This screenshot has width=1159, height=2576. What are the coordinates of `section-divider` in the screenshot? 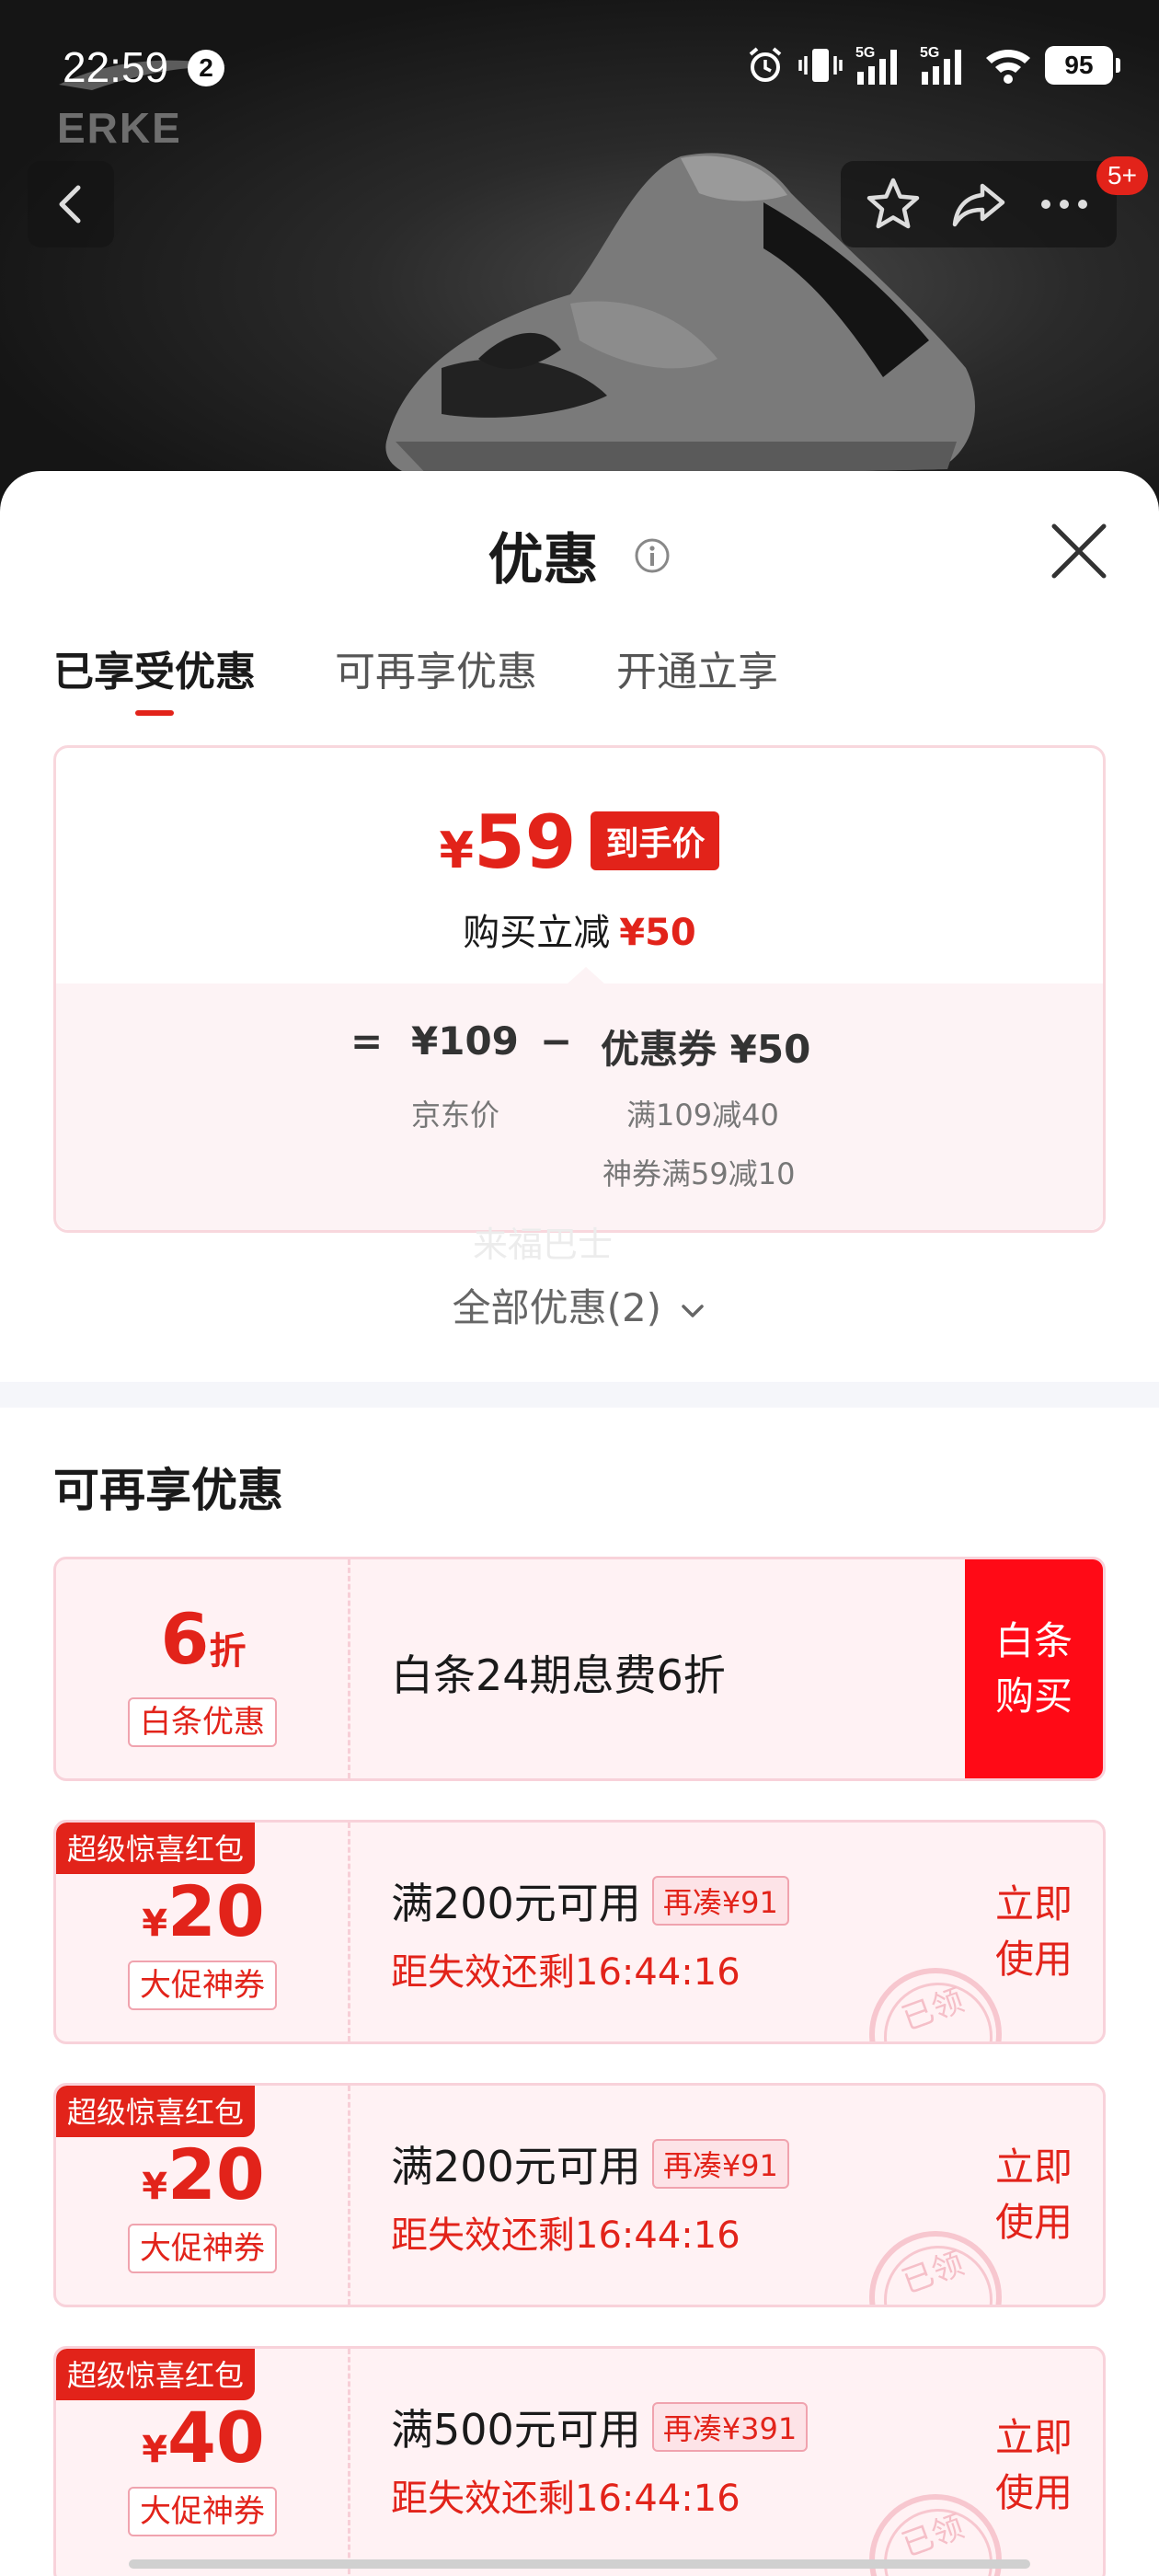 It's located at (579, 1395).